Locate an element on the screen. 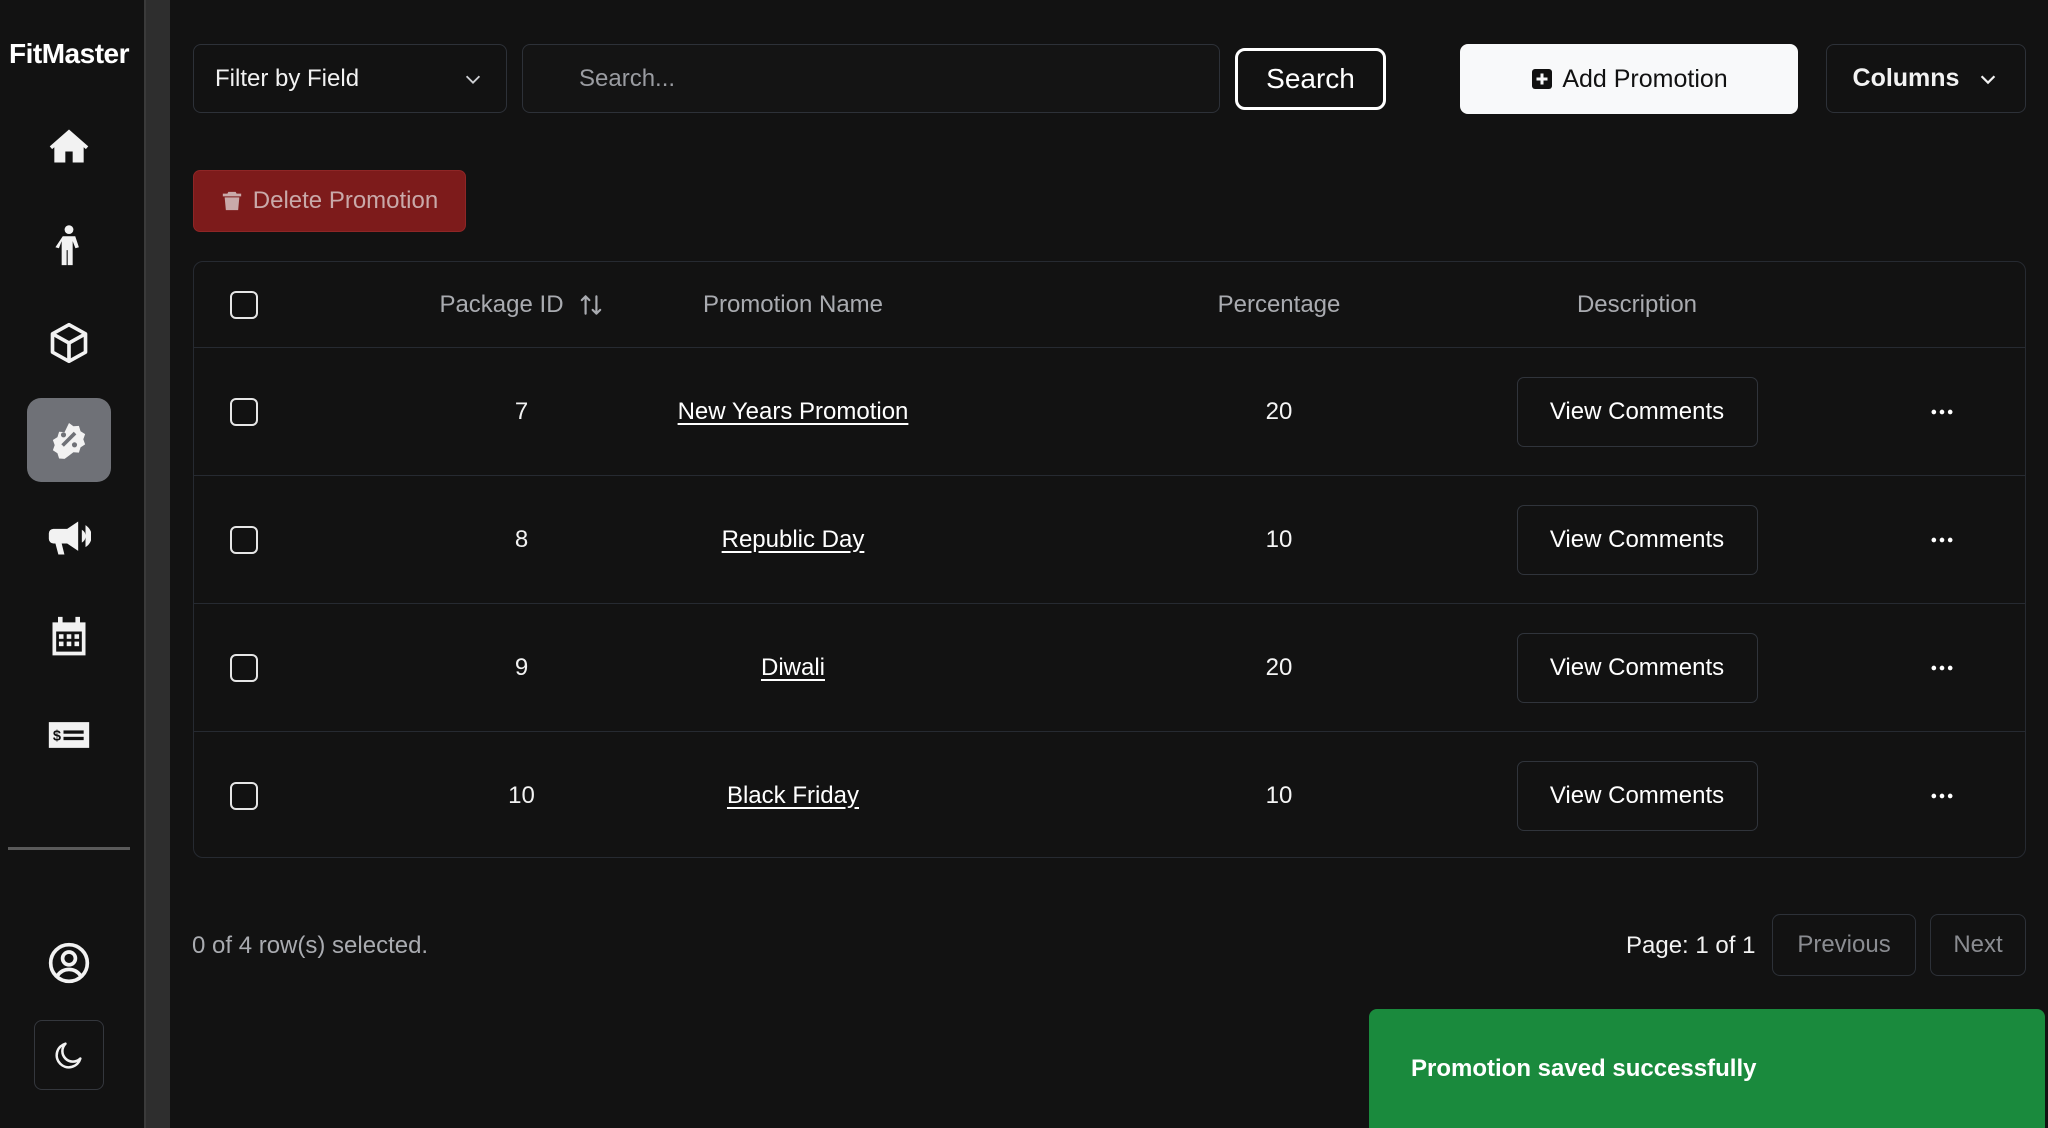 This screenshot has width=2048, height=1128. promotion-name-link: Black Friday is located at coordinates (793, 796).